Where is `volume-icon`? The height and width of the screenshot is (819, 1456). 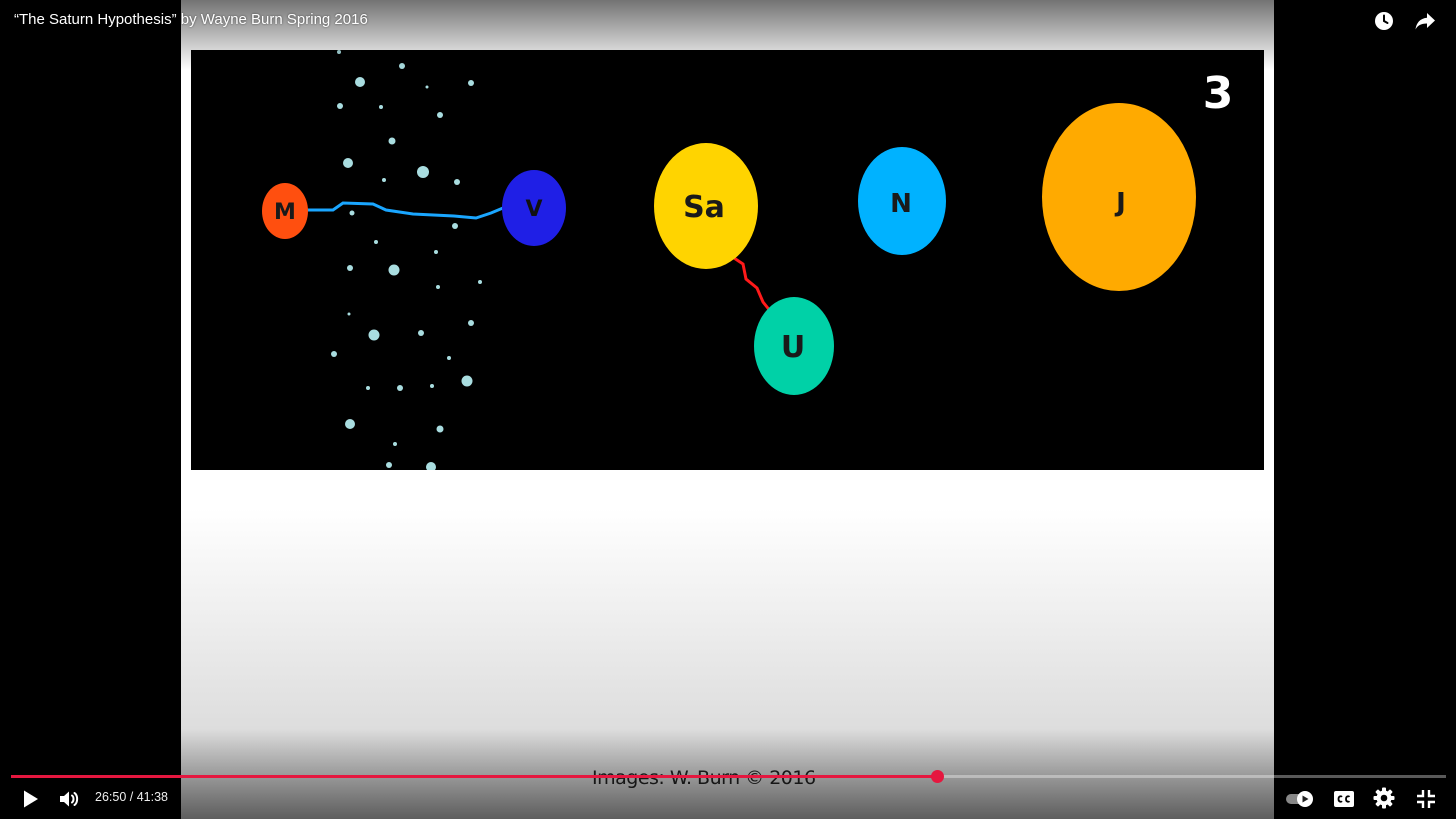
volume-icon is located at coordinates (69, 799).